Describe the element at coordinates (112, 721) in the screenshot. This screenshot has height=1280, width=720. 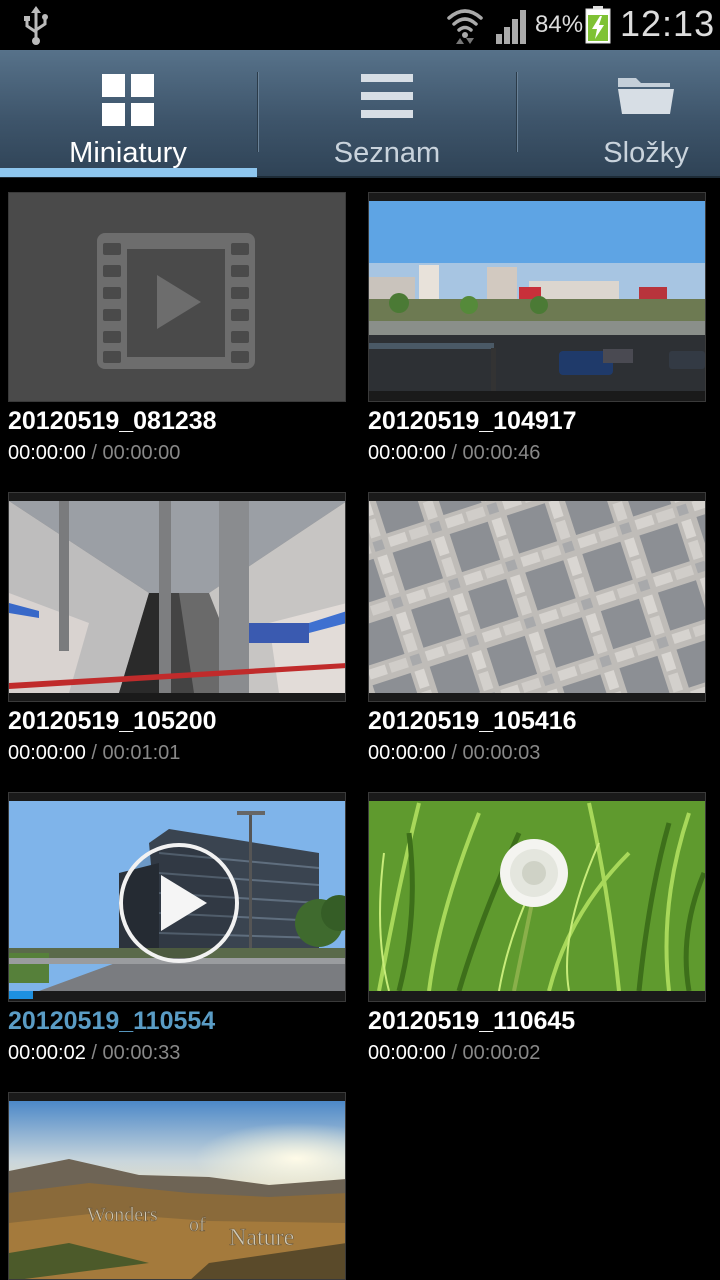
I see `video-title: 20120519_105200` at that location.